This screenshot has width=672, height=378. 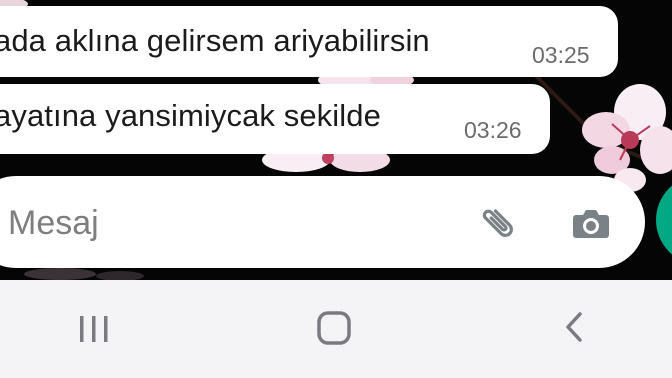 I want to click on camera-icon, so click(x=591, y=223).